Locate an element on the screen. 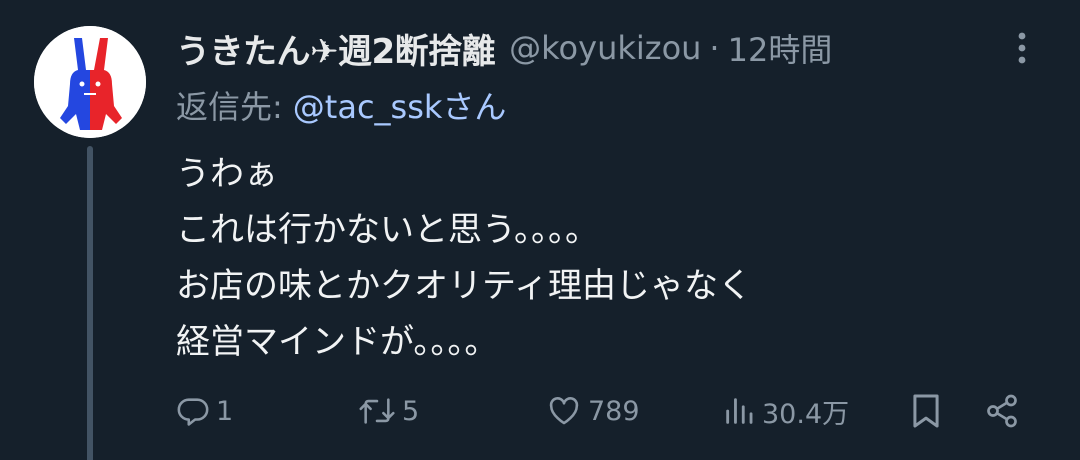 The image size is (1080, 460). like-button: 789 is located at coordinates (593, 411).